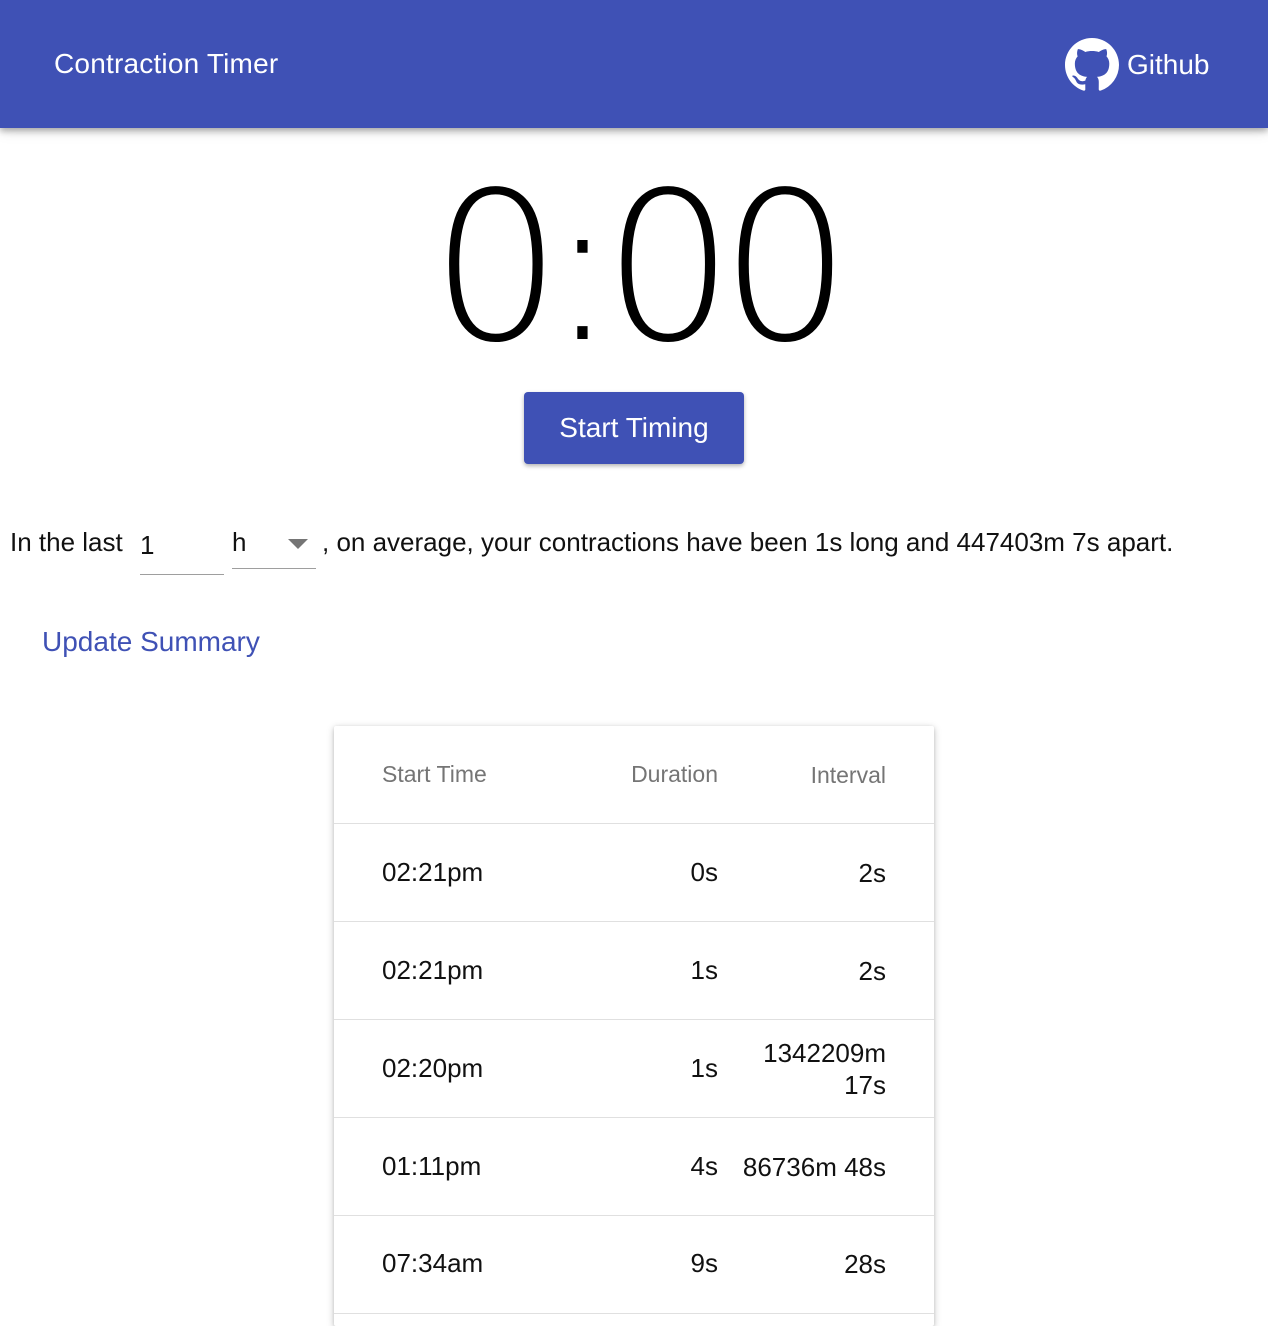  What do you see at coordinates (641, 268) in the screenshot?
I see `timer-display: 0:00` at bounding box center [641, 268].